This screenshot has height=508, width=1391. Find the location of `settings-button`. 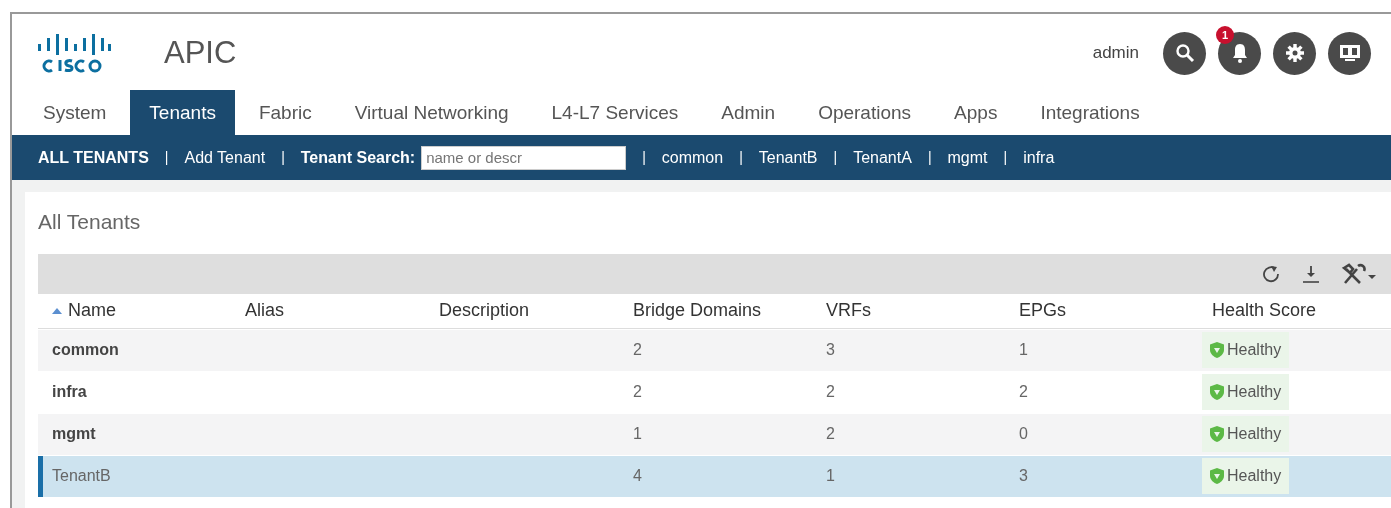

settings-button is located at coordinates (1294, 53).